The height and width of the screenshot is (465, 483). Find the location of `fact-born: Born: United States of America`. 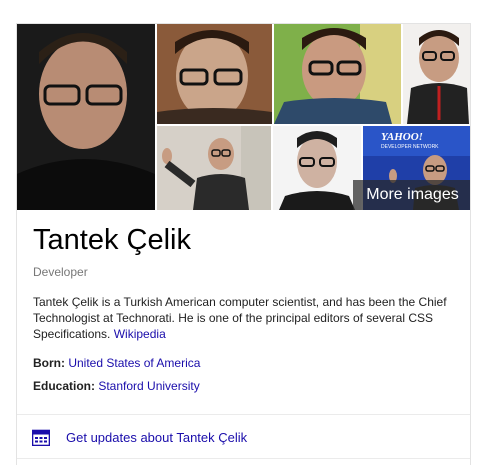

fact-born: Born: United States of America is located at coordinates (116, 363).